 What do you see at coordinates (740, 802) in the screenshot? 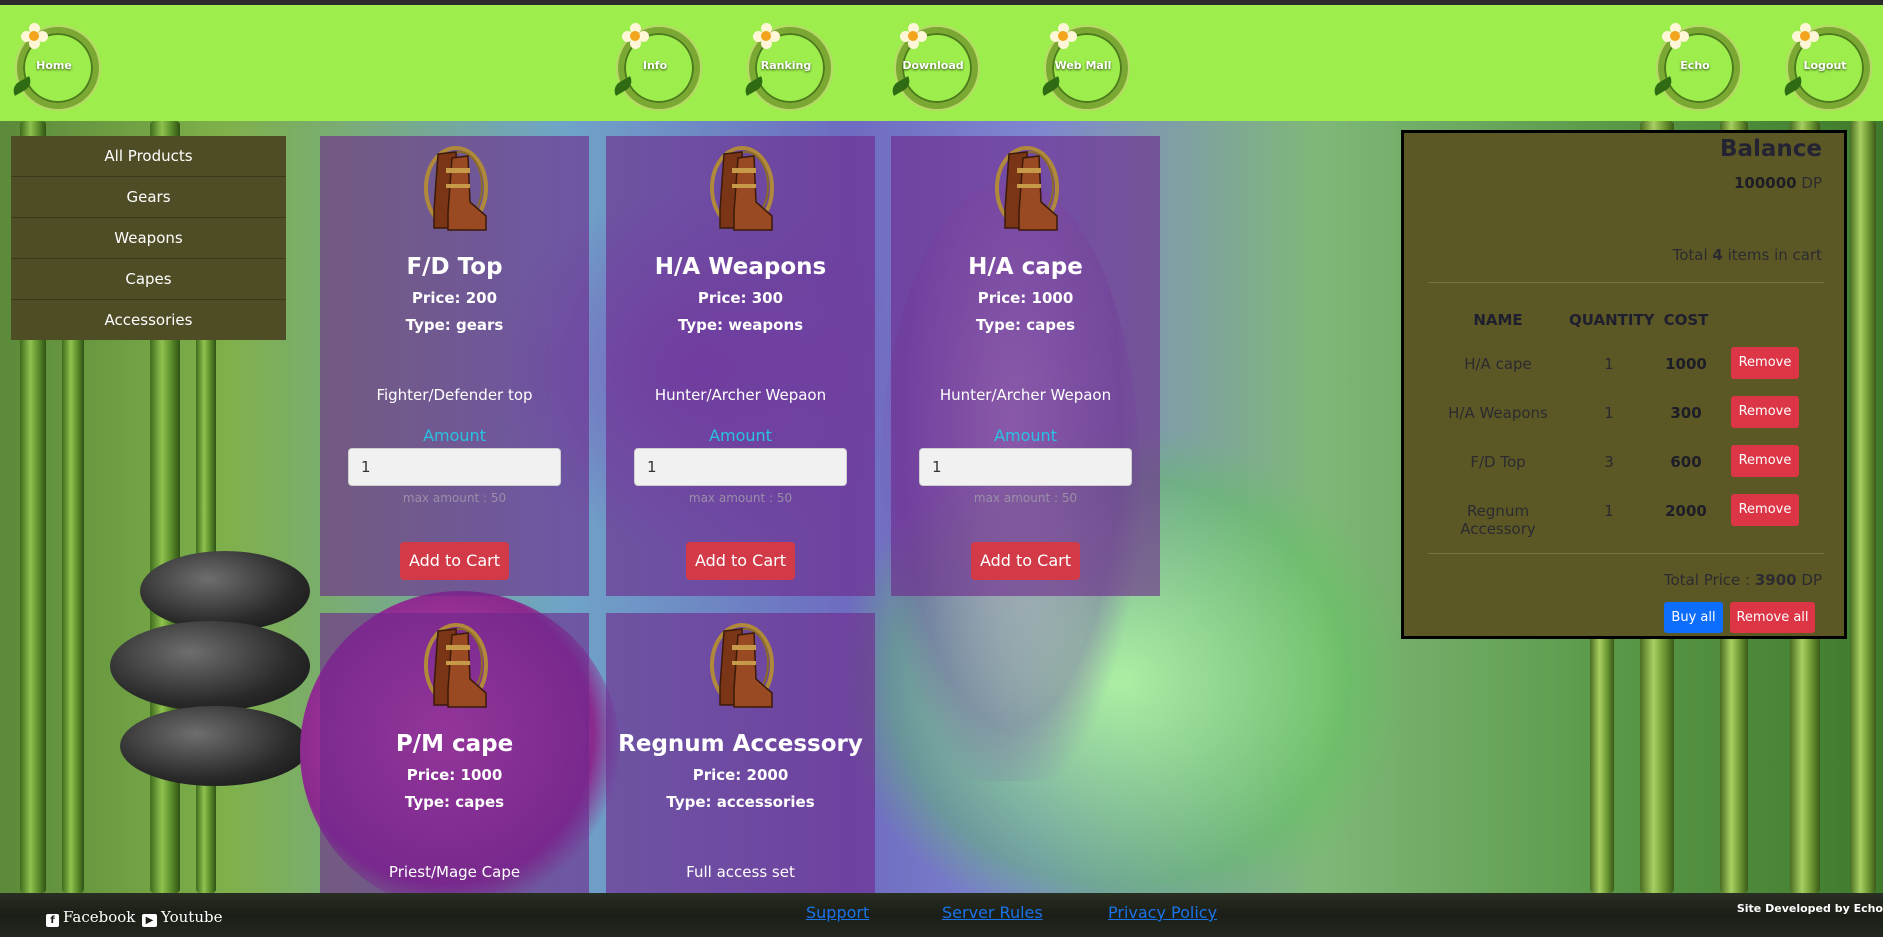
I see `product-type: Type: accessories` at bounding box center [740, 802].